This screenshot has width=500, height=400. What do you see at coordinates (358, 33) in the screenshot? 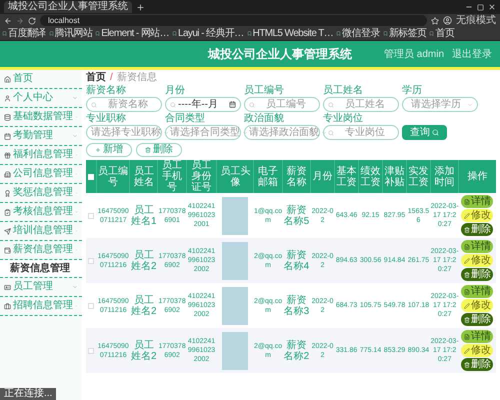
I see `bookmark-item: 微信登录` at bounding box center [358, 33].